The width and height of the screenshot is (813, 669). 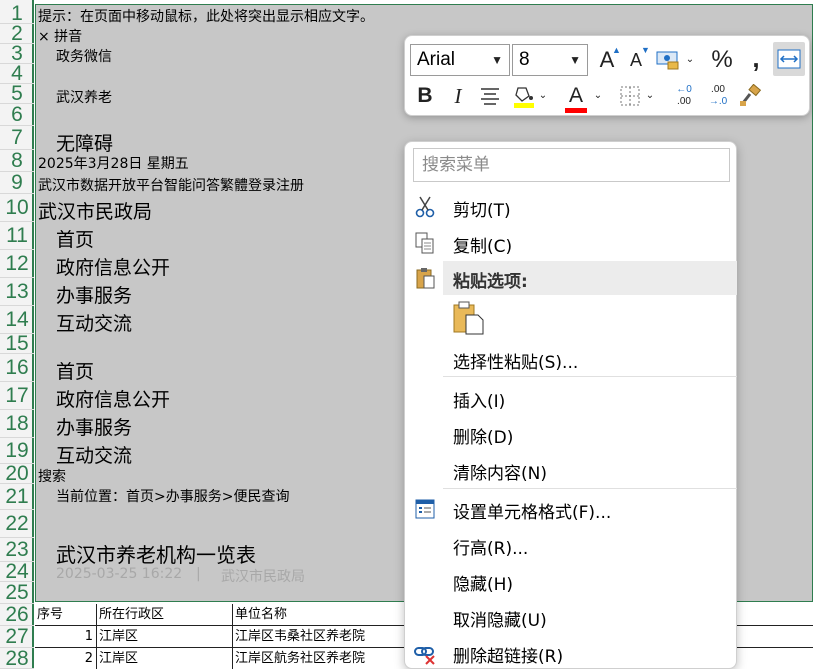 I want to click on fill-color-dropdown: ⌄, so click(x=543, y=96).